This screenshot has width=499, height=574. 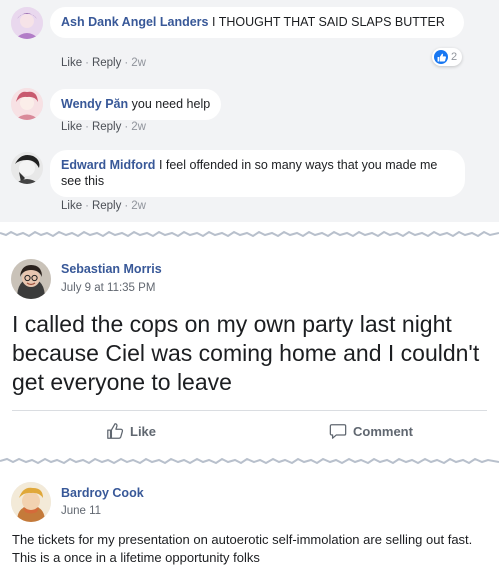 I want to click on comment-text: you need help, so click(x=171, y=104).